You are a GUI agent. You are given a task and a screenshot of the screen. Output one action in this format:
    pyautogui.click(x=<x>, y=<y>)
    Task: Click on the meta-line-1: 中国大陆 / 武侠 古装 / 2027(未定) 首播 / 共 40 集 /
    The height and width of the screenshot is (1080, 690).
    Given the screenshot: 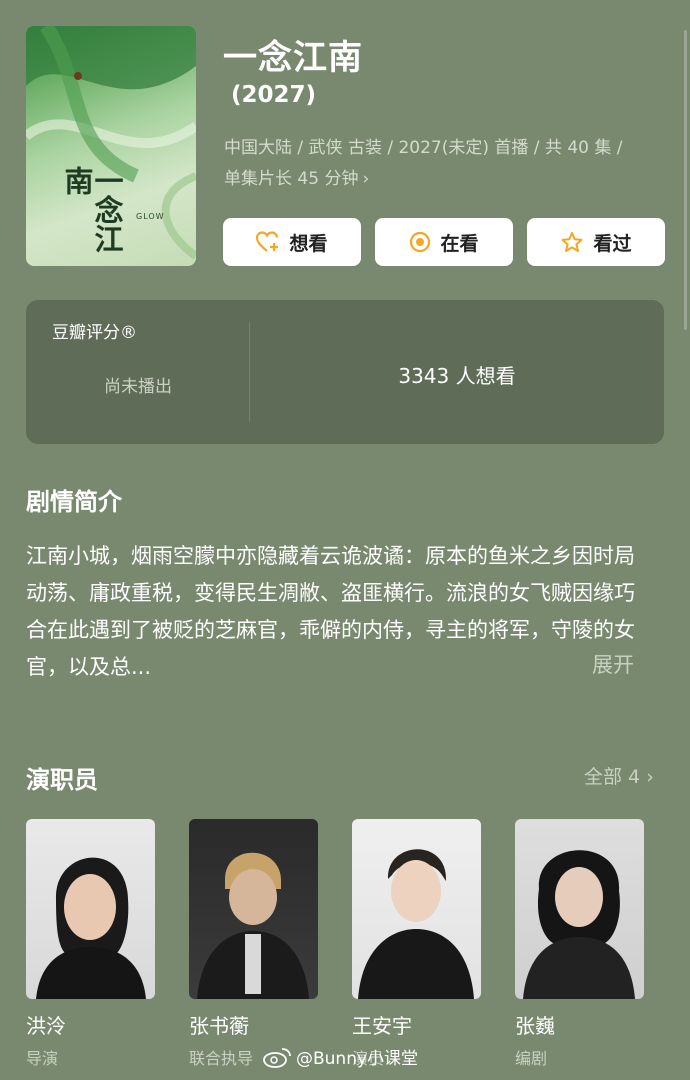 What is the action you would take?
    pyautogui.click(x=423, y=148)
    